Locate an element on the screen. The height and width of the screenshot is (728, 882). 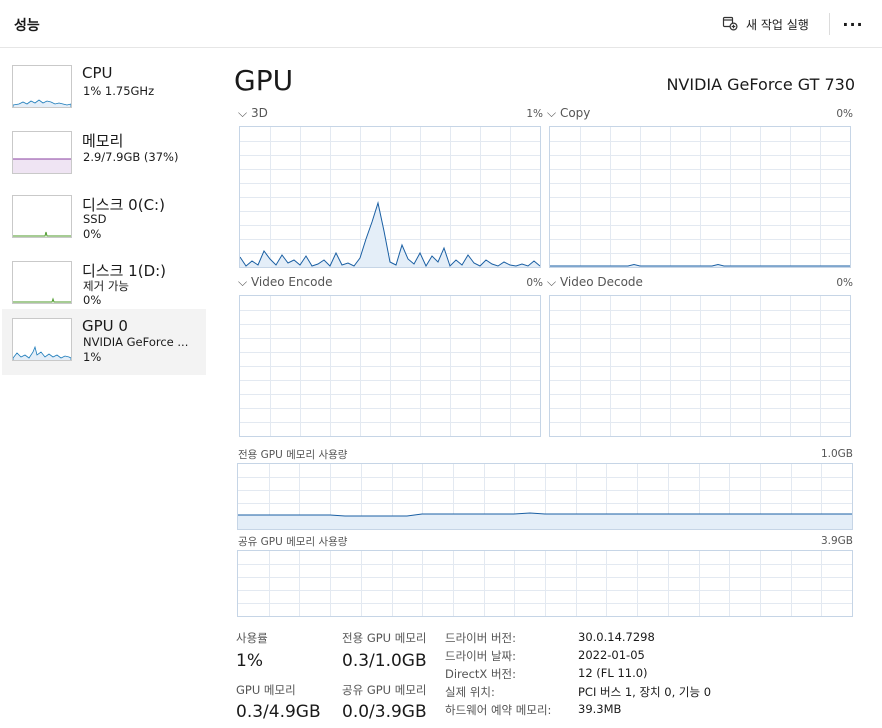
sidebar-item-gpu-0: GPU 0 NVIDIA GeForce ... 1% is located at coordinates (104, 342).